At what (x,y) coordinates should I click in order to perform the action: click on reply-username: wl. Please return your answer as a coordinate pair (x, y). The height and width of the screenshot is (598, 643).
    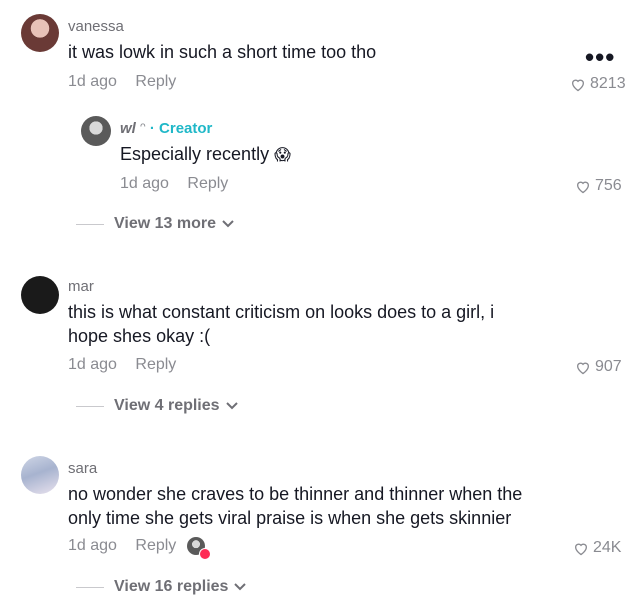
    Looking at the image, I should click on (128, 128).